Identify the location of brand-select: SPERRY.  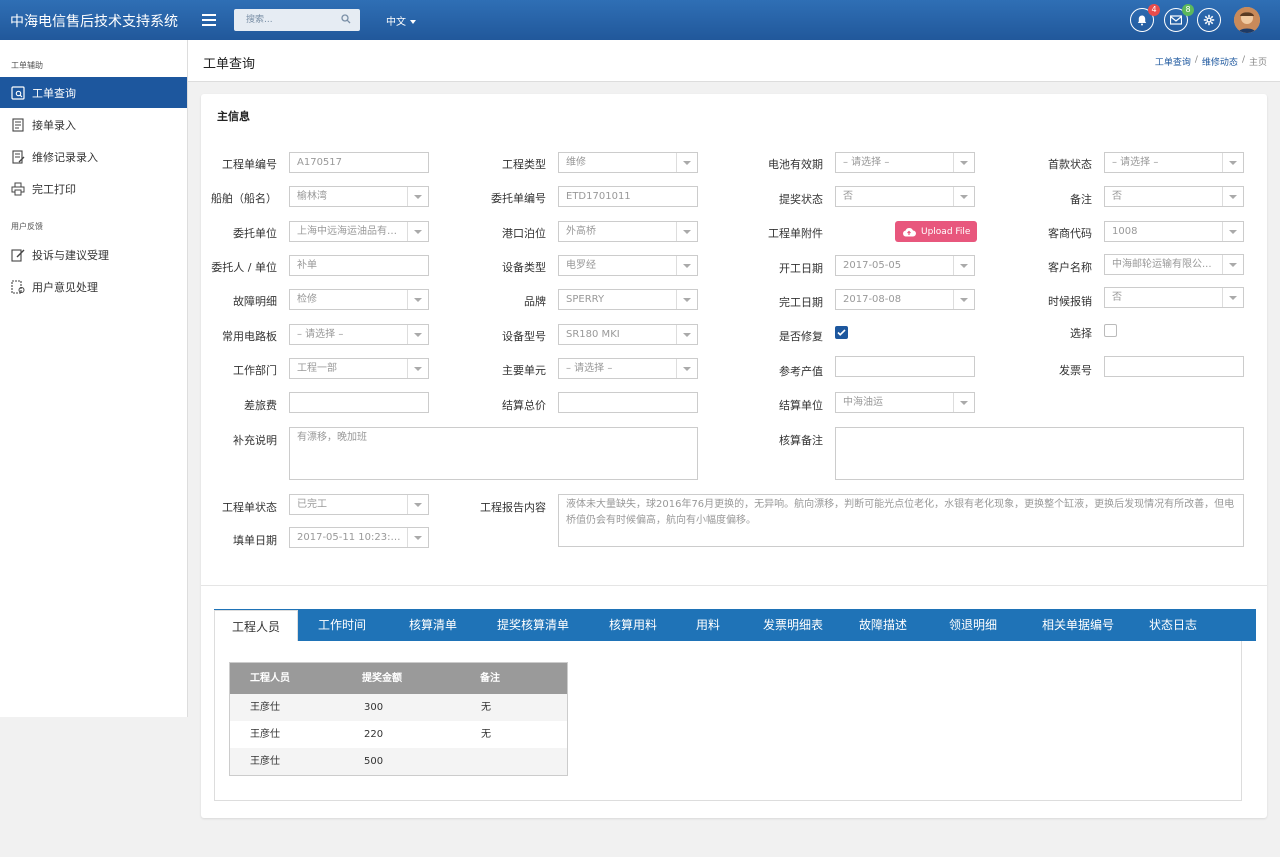
(628, 299).